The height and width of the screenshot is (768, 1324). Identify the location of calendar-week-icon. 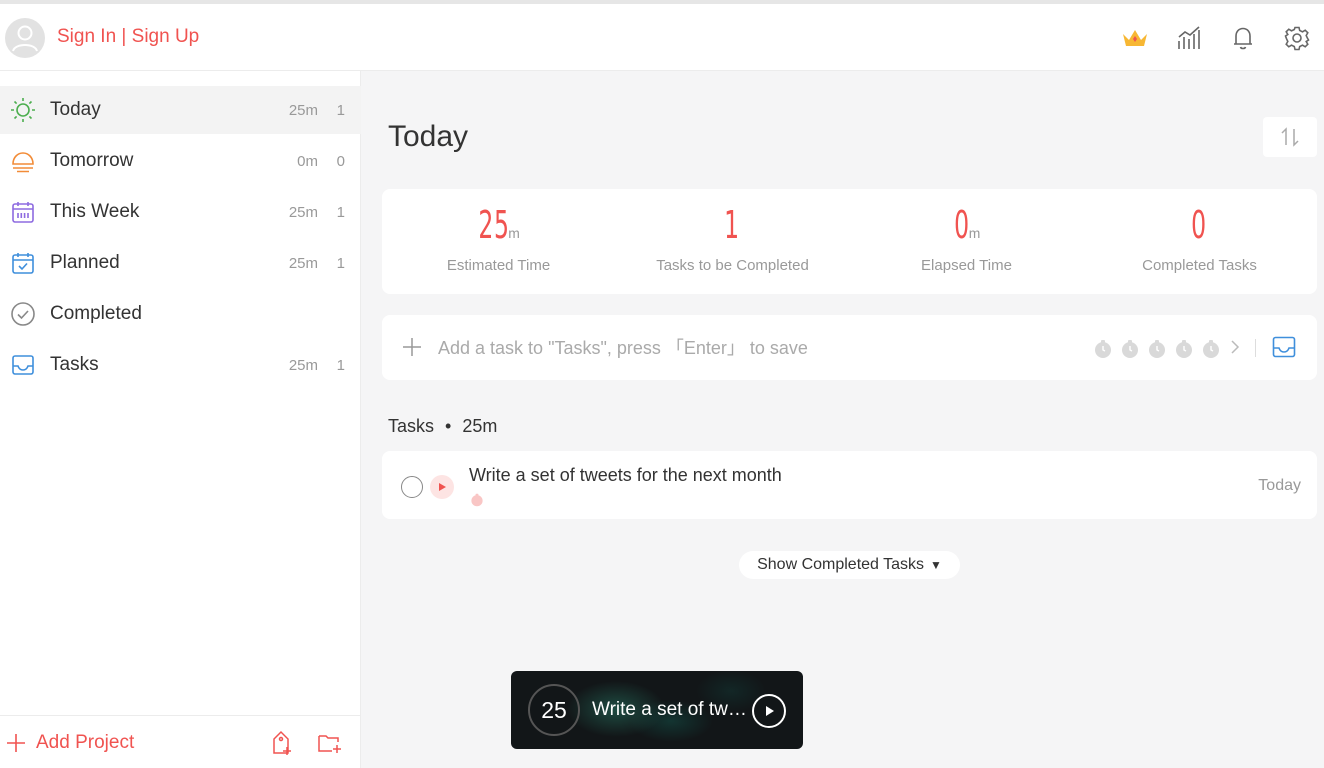
(23, 212).